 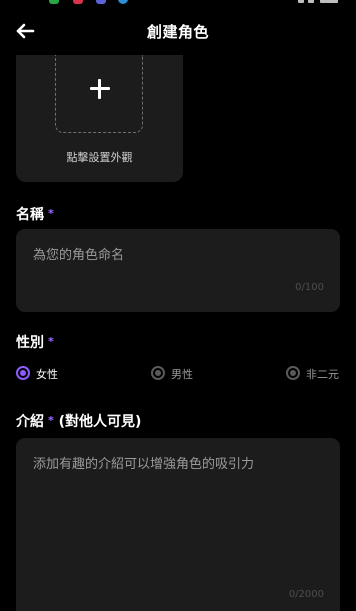 What do you see at coordinates (178, 3) in the screenshot?
I see `status-bar` at bounding box center [178, 3].